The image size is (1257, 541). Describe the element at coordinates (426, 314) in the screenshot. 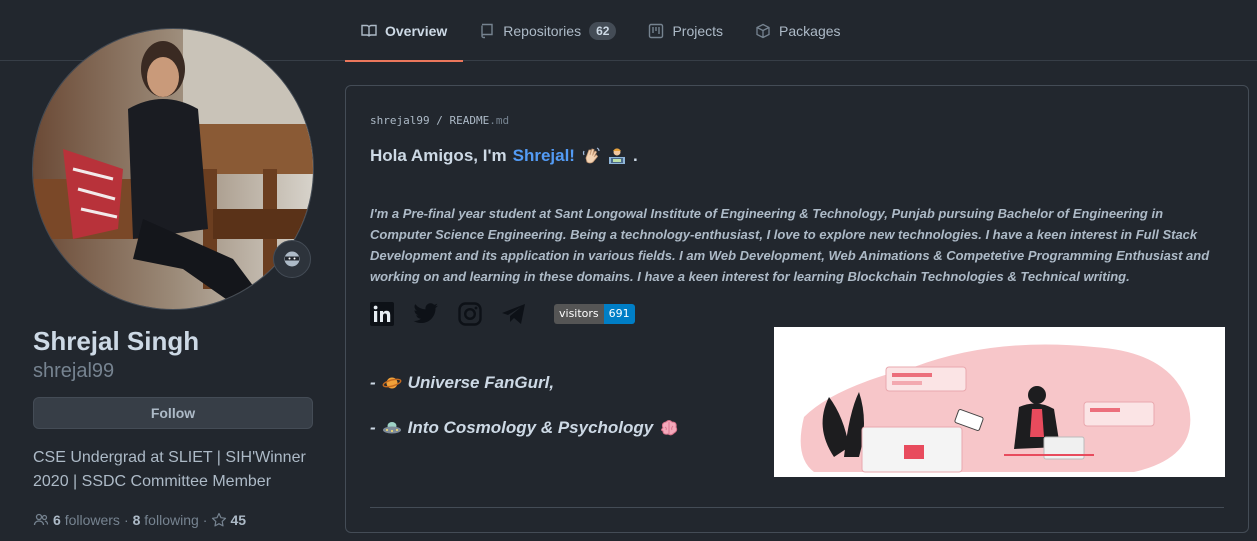

I see `twitter-icon` at that location.